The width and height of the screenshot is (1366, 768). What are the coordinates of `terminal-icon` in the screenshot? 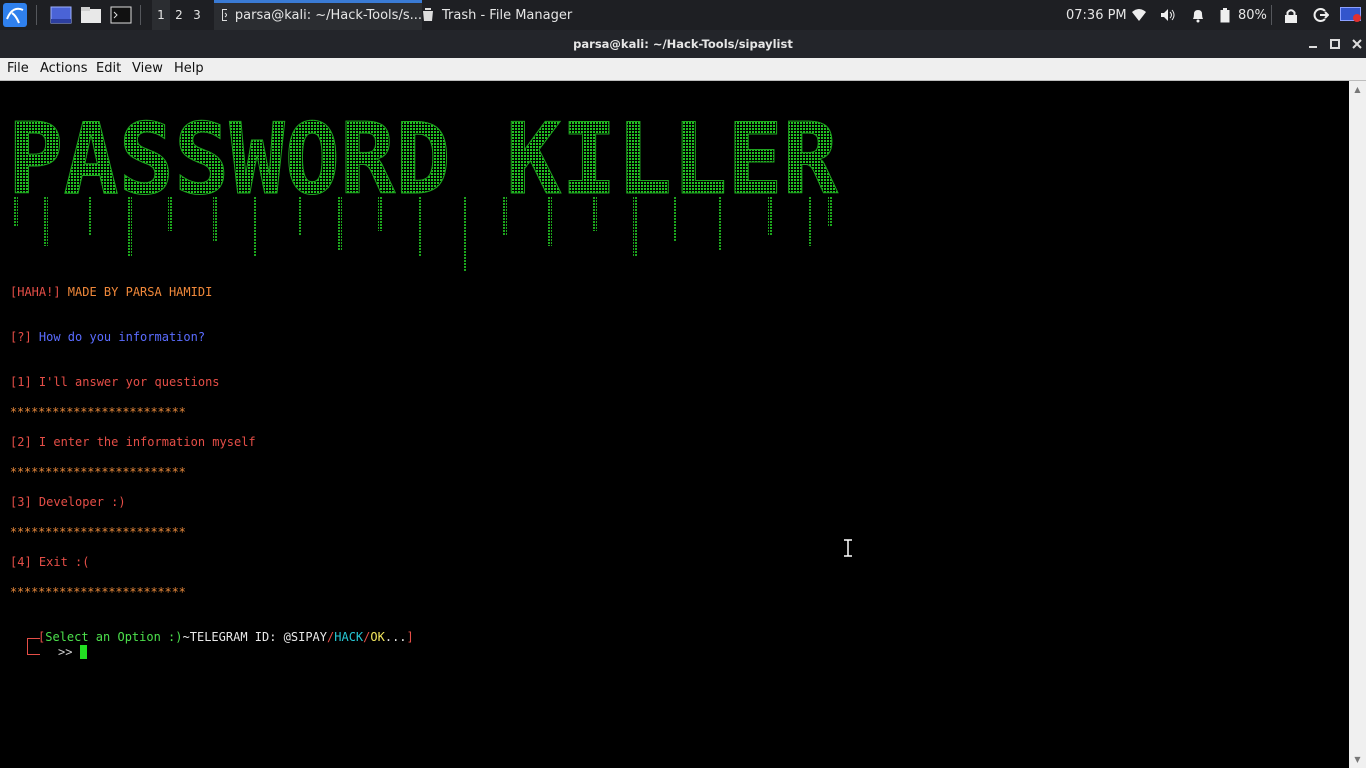 It's located at (224, 15).